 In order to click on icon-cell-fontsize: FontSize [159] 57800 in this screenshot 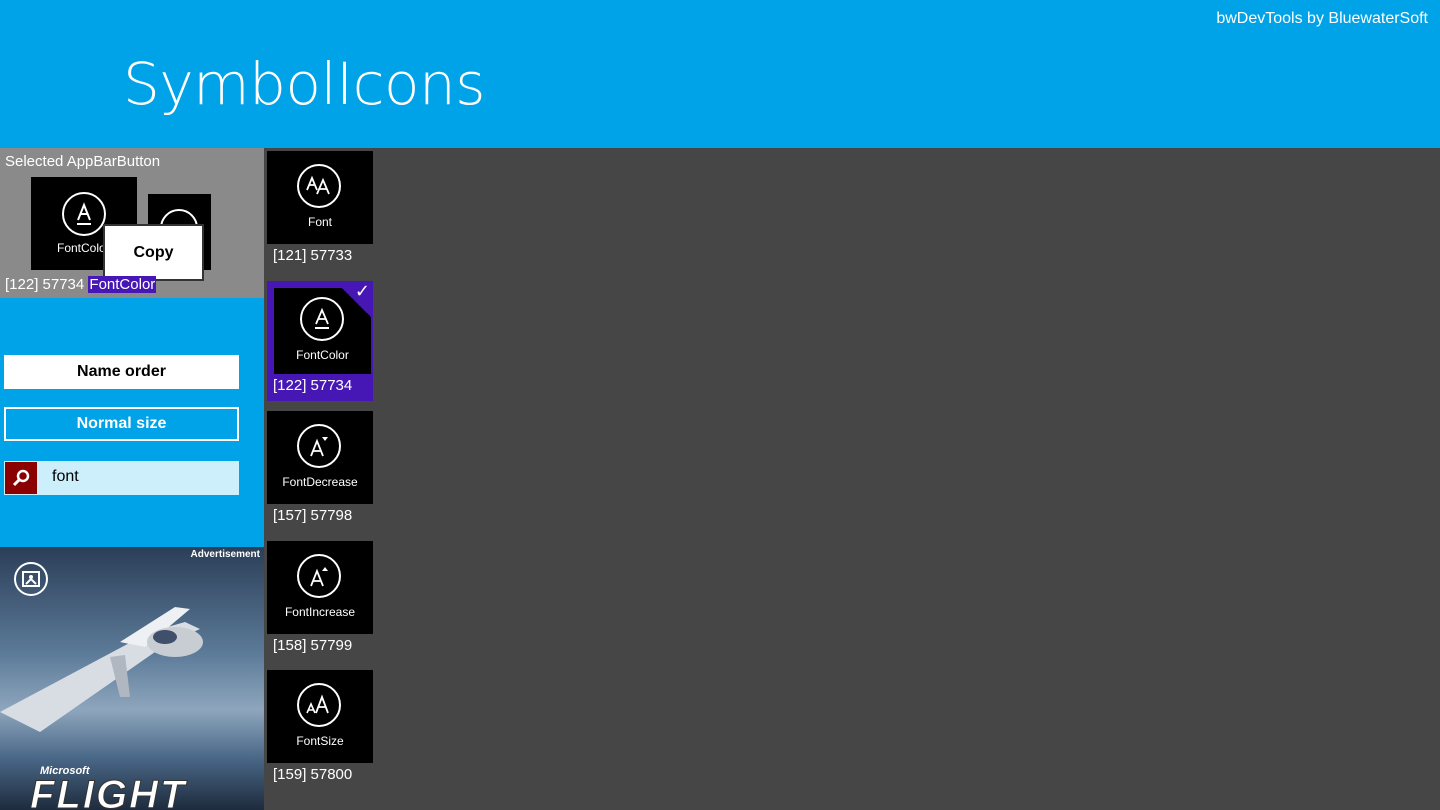, I will do `click(318, 728)`.